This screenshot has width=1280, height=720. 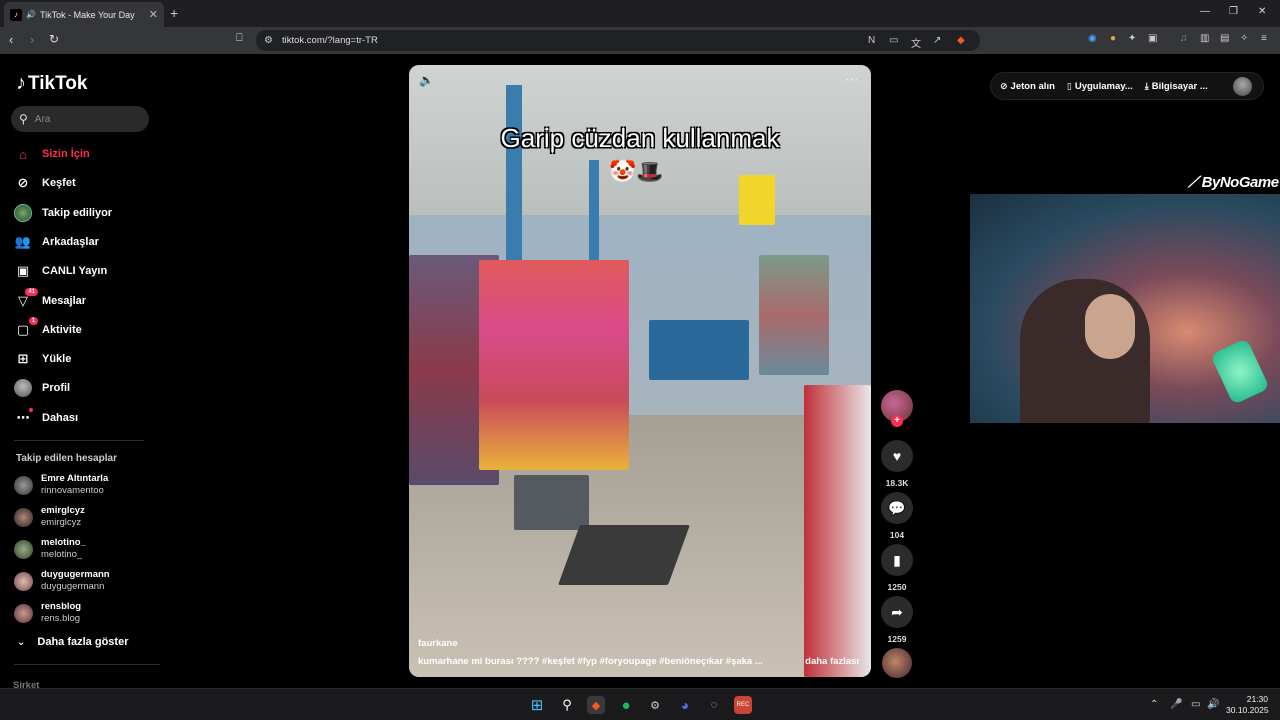 I want to click on account-item: Emre Altıntarla rinnovamentoo, so click(x=61, y=485).